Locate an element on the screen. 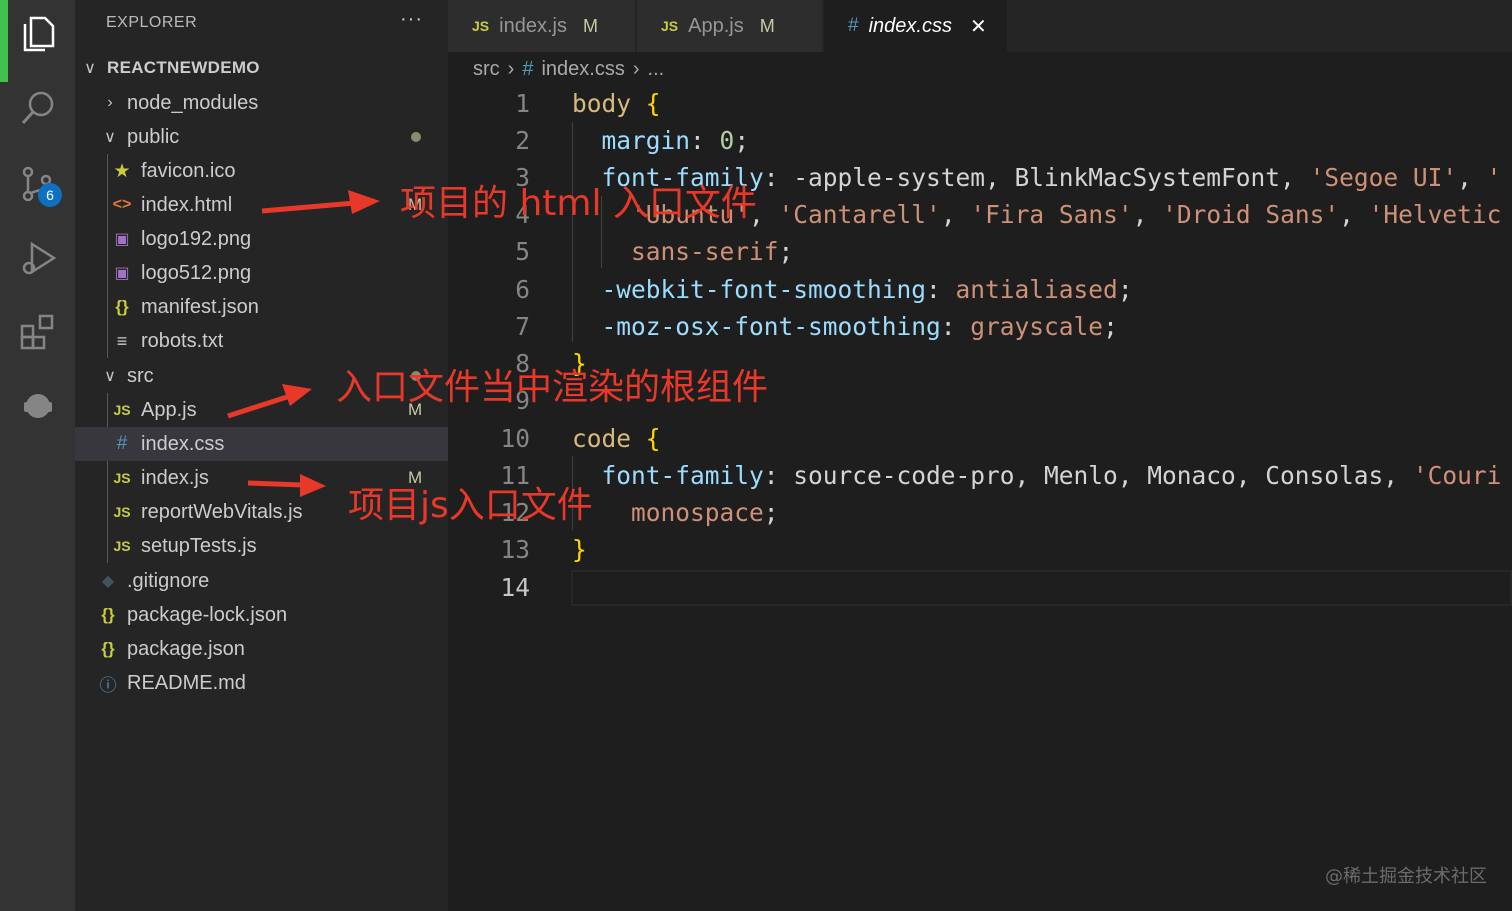 The image size is (1512, 911). line-number: 5 is located at coordinates (522, 251).